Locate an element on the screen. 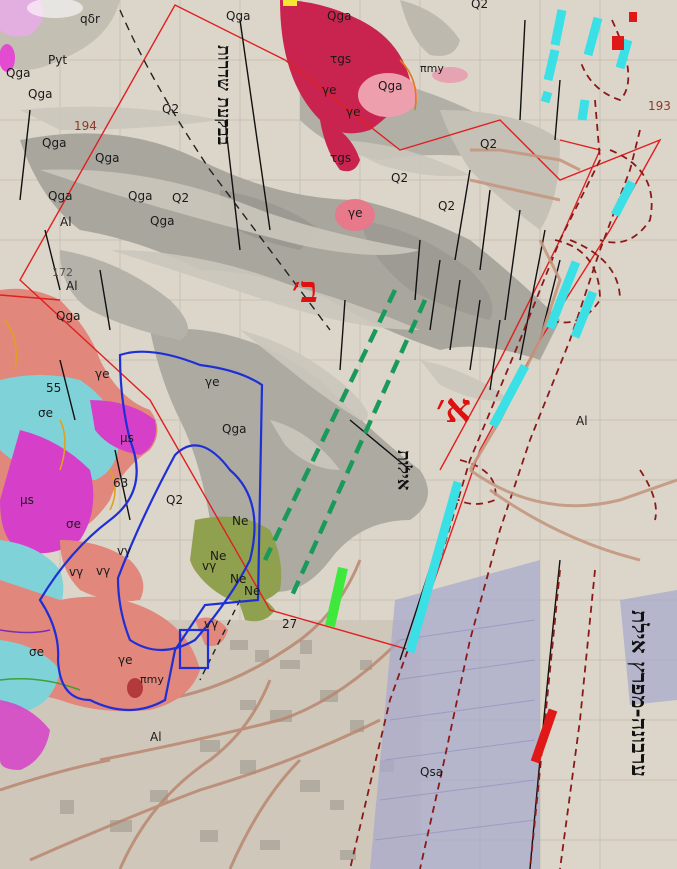 This screenshot has width=677, height=869. label-my-small: πmy is located at coordinates (152, 679).